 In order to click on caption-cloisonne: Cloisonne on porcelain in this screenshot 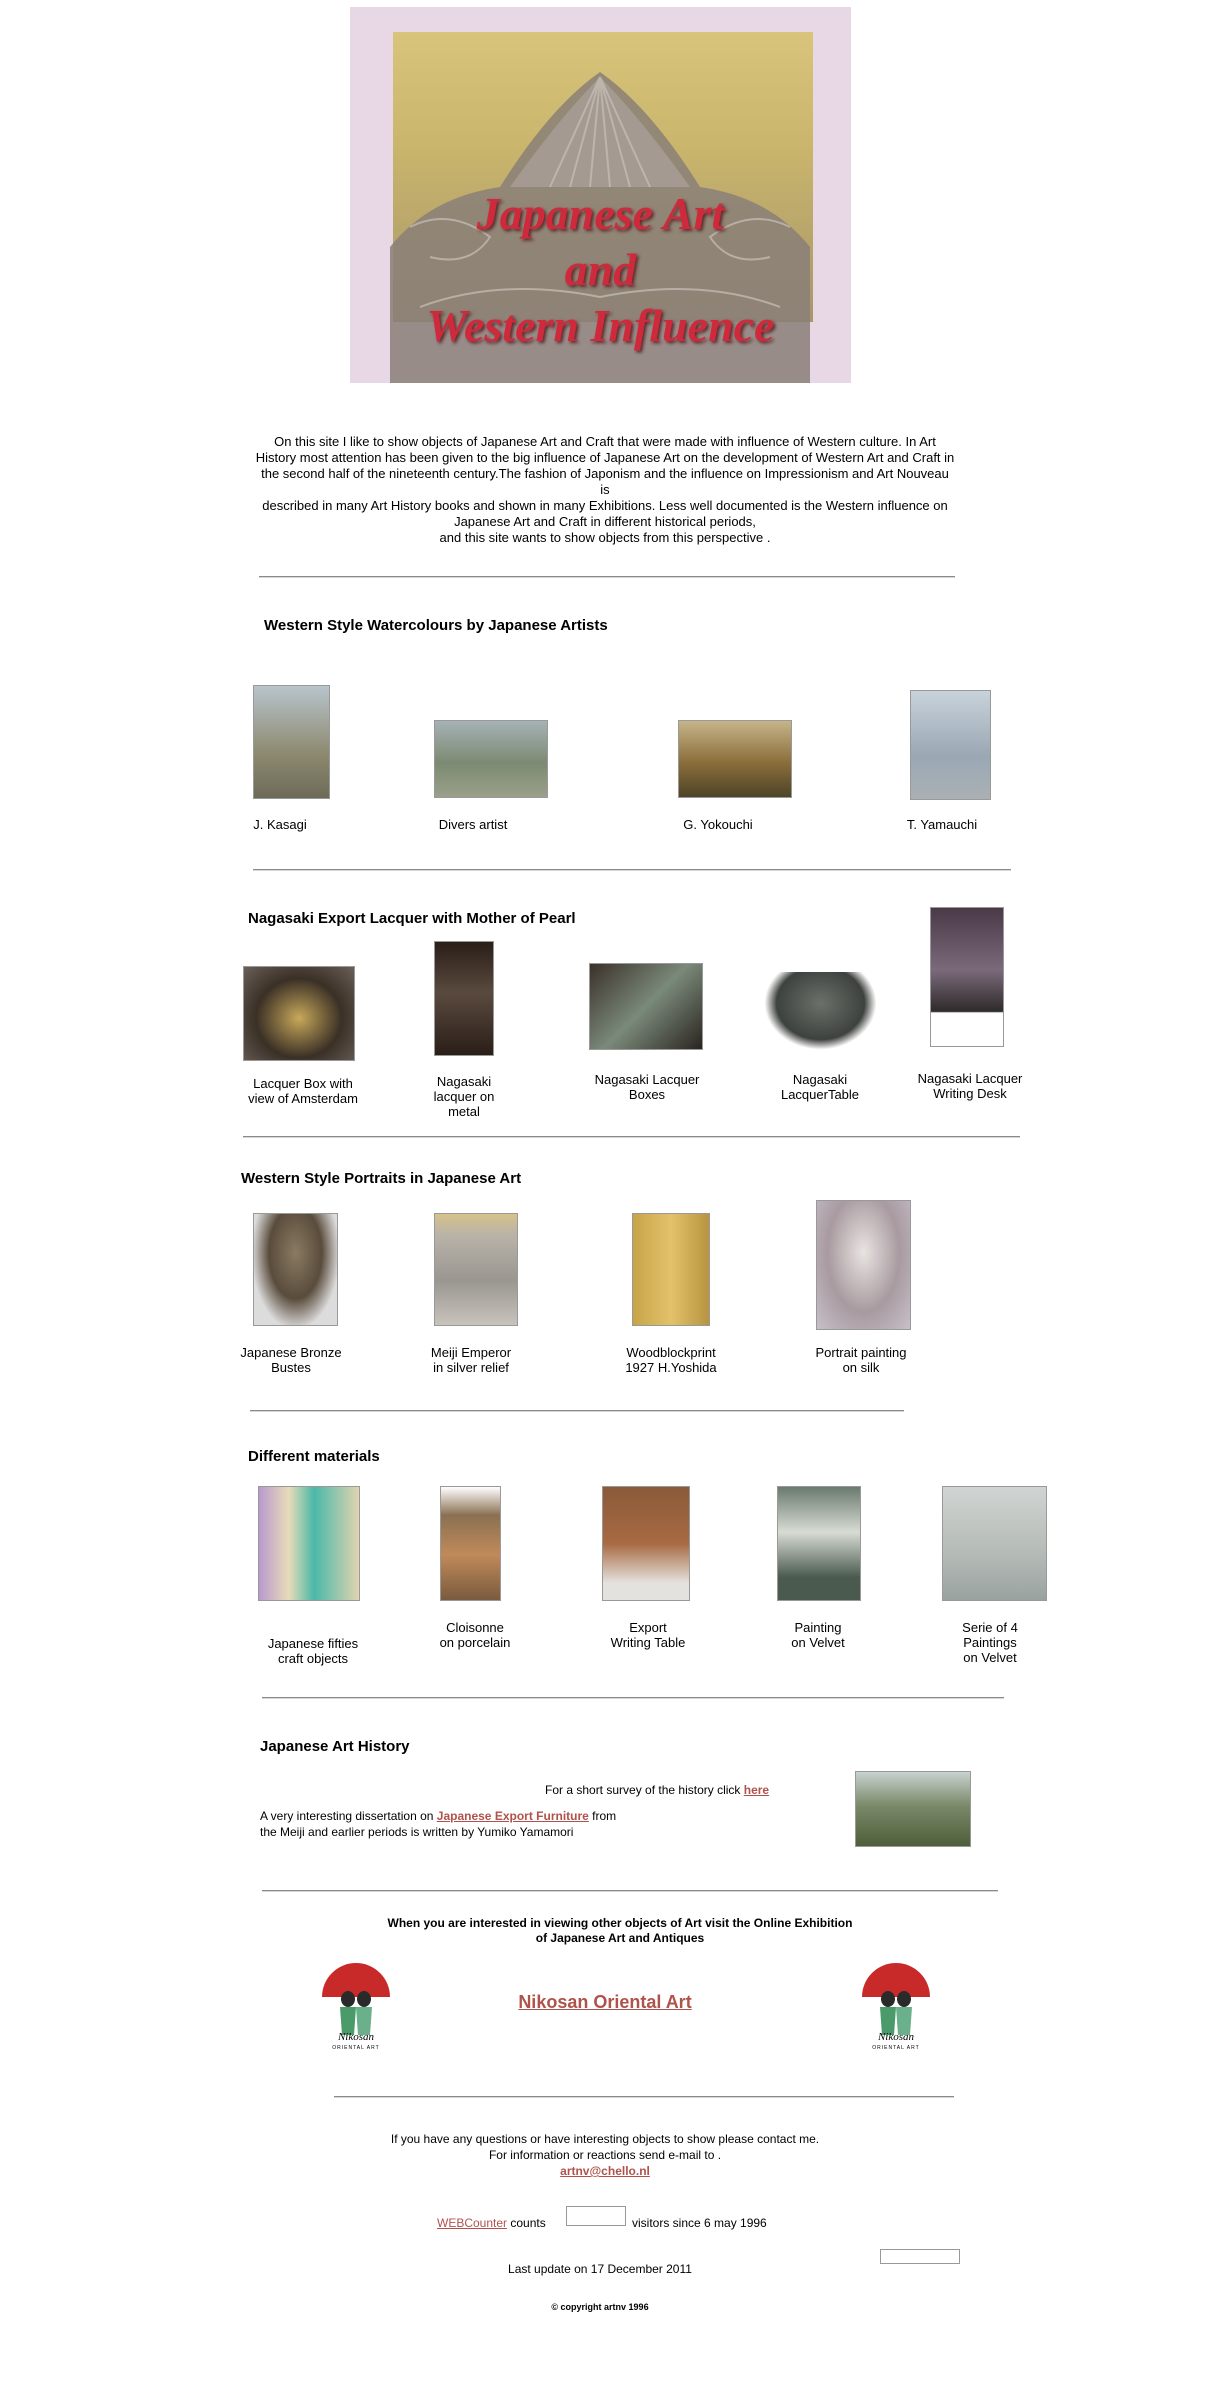, I will do `click(475, 1635)`.